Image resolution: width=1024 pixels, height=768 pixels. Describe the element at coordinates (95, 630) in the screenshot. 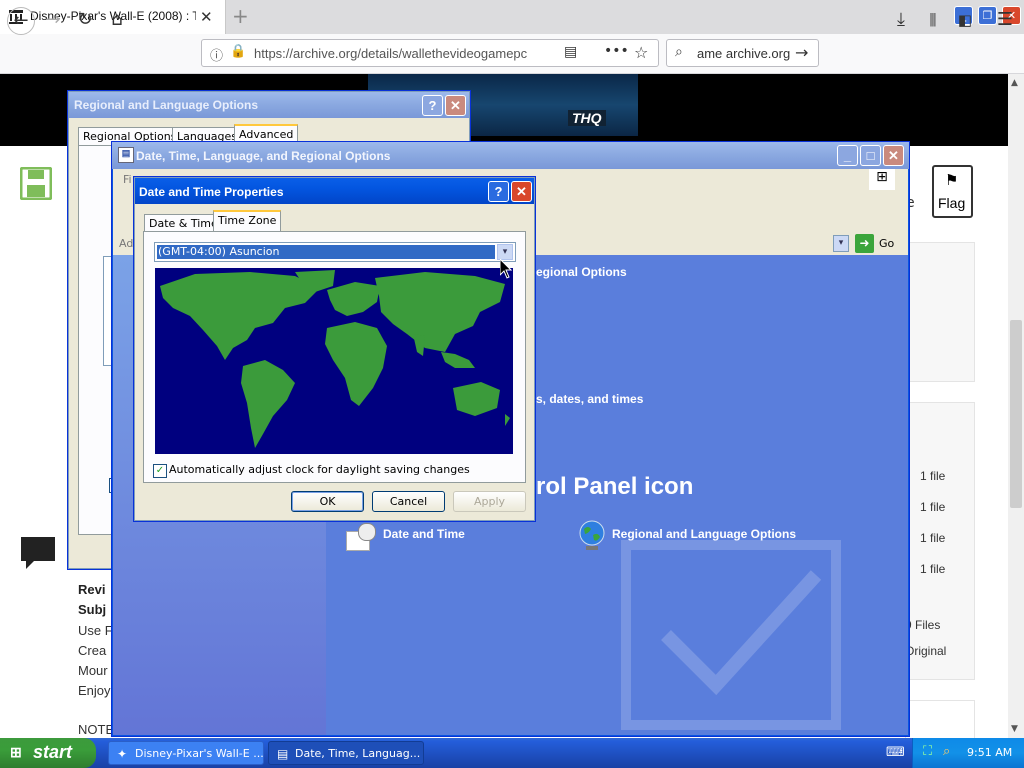

I see `review-line-1: Use F` at that location.